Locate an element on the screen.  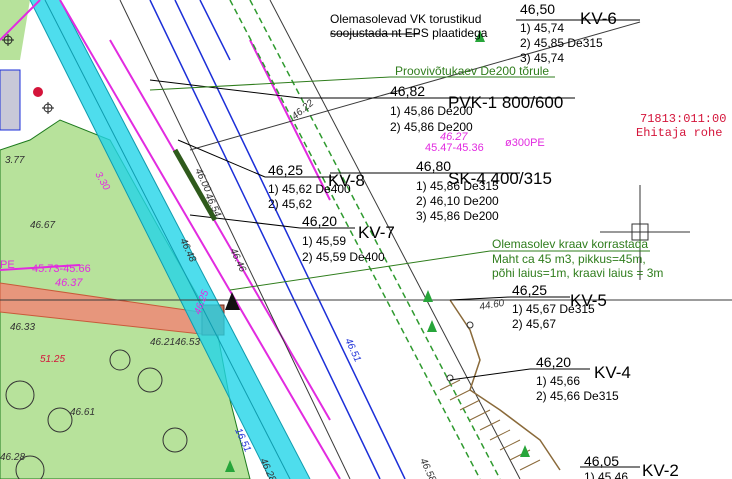
spot-height: 46.53 is located at coordinates (187, 342).